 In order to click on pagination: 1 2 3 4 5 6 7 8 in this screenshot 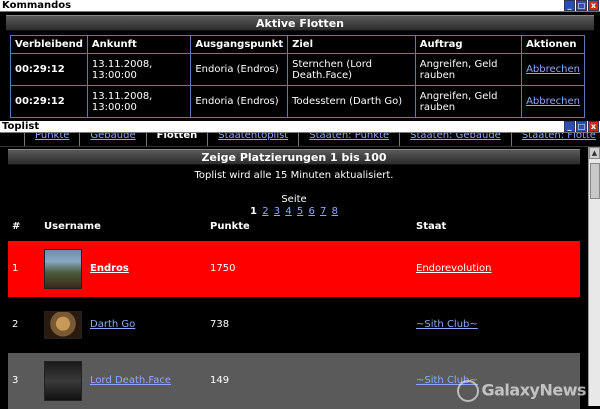, I will do `click(294, 211)`.